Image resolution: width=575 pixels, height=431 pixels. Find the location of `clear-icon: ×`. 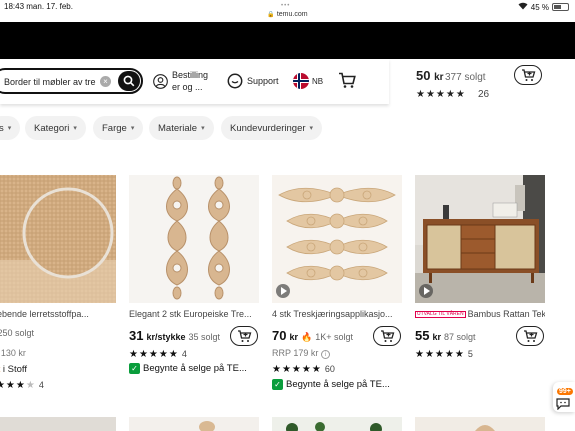

clear-icon: × is located at coordinates (105, 81).